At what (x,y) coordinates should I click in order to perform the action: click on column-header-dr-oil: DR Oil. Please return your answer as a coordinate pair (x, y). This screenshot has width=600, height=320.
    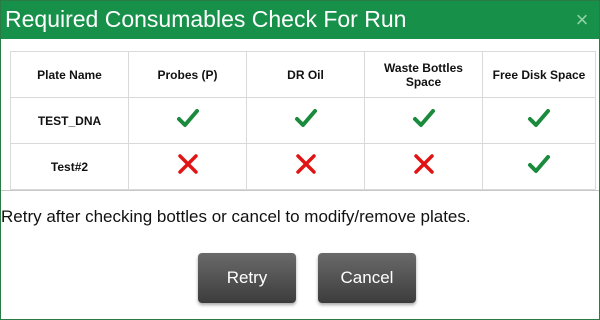
    Looking at the image, I should click on (305, 74).